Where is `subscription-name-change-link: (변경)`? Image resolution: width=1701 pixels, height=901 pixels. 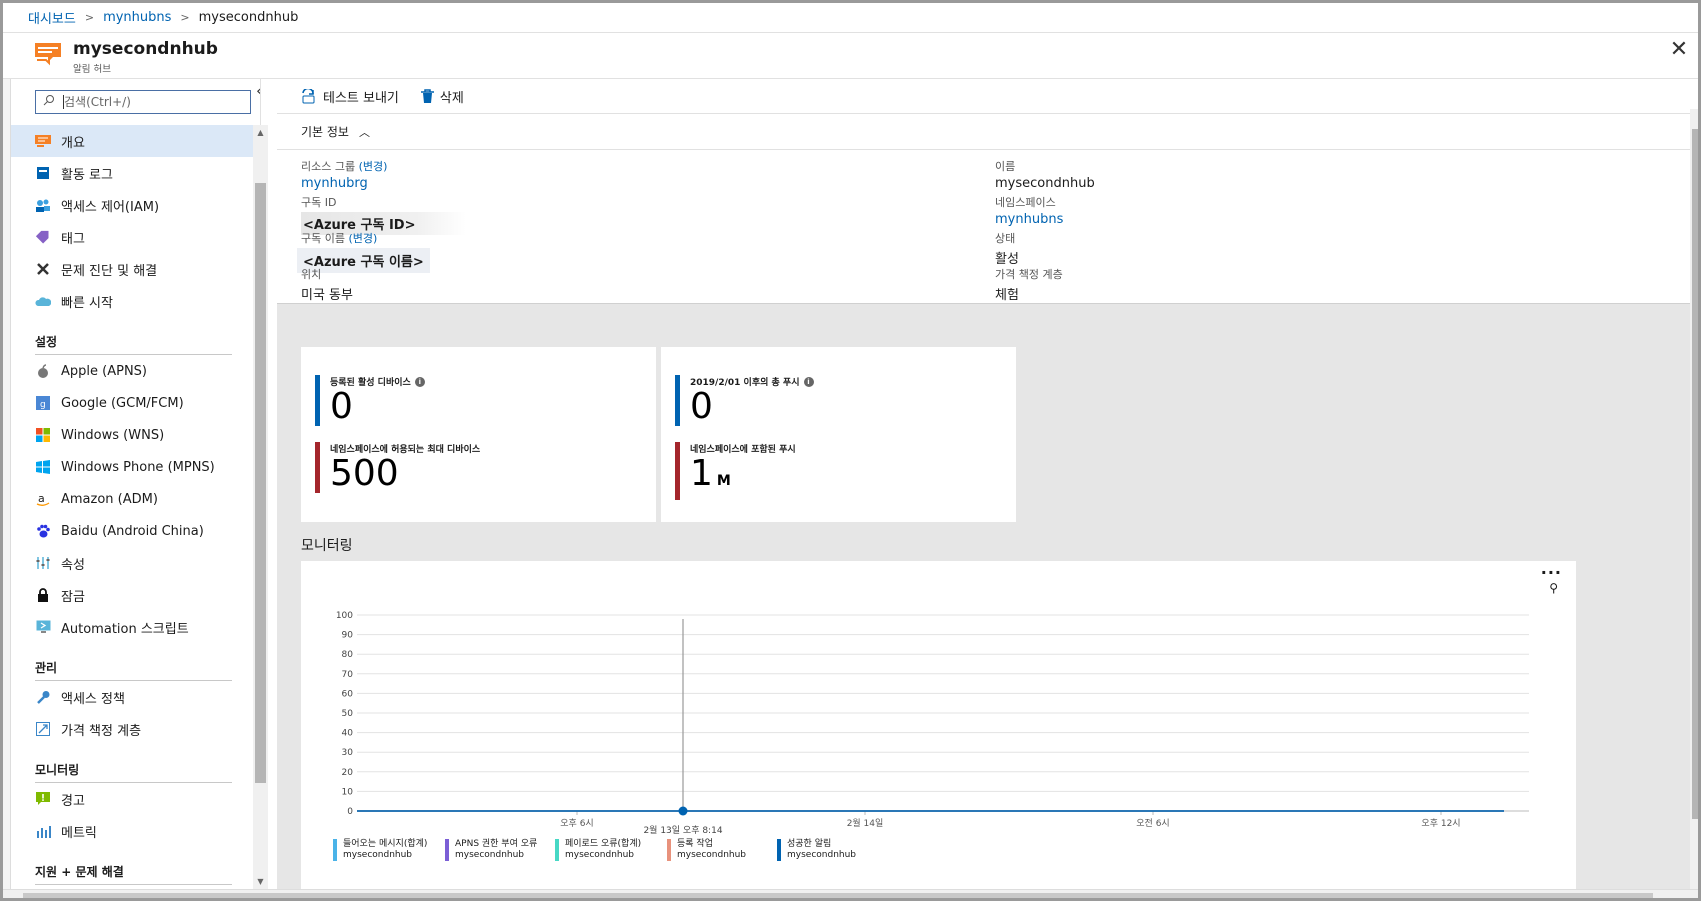
subscription-name-change-link: (변경) is located at coordinates (362, 238).